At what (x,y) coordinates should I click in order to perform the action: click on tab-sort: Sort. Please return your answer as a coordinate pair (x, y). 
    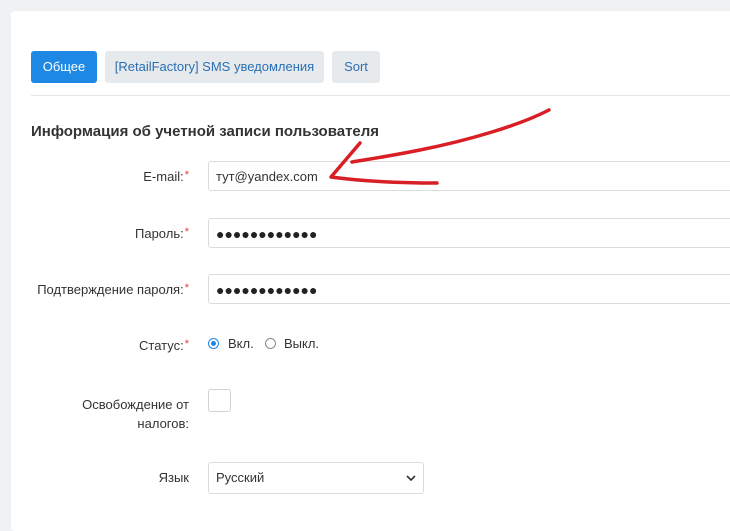
    Looking at the image, I should click on (356, 67).